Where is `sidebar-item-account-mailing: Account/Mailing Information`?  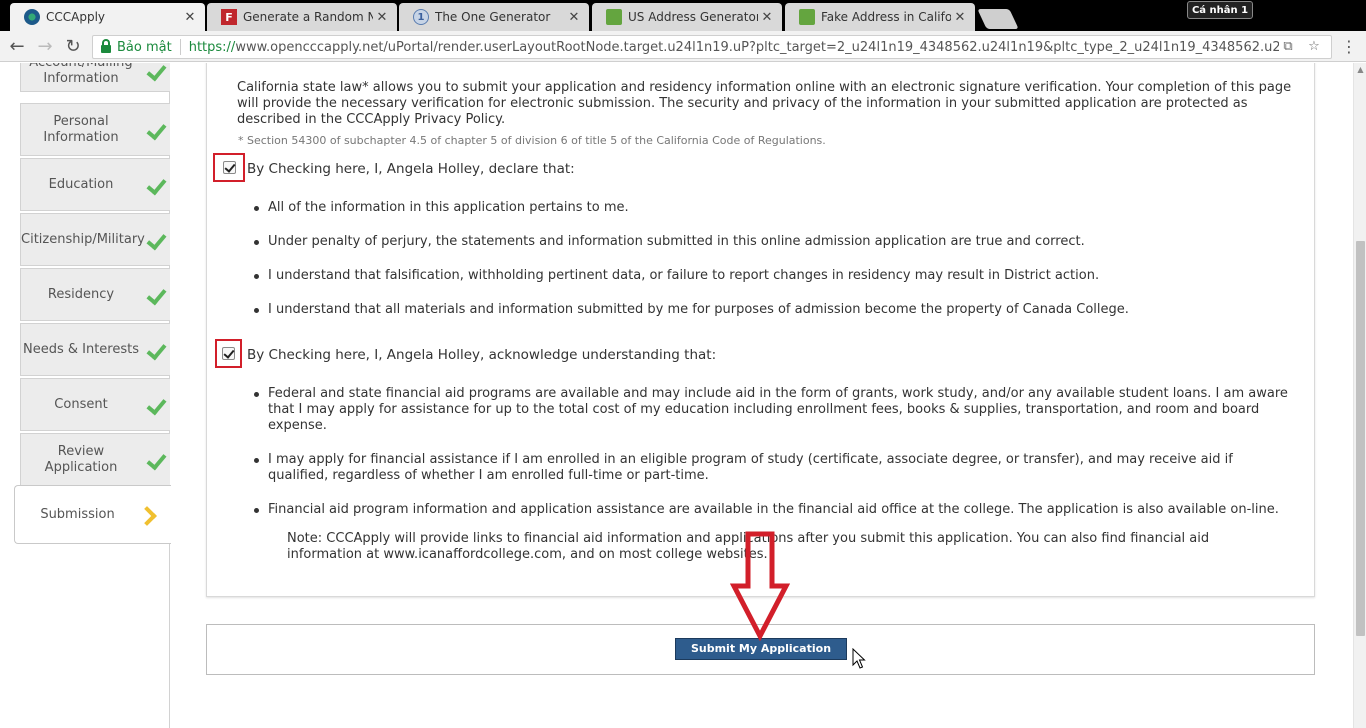 sidebar-item-account-mailing: Account/Mailing Information is located at coordinates (95, 77).